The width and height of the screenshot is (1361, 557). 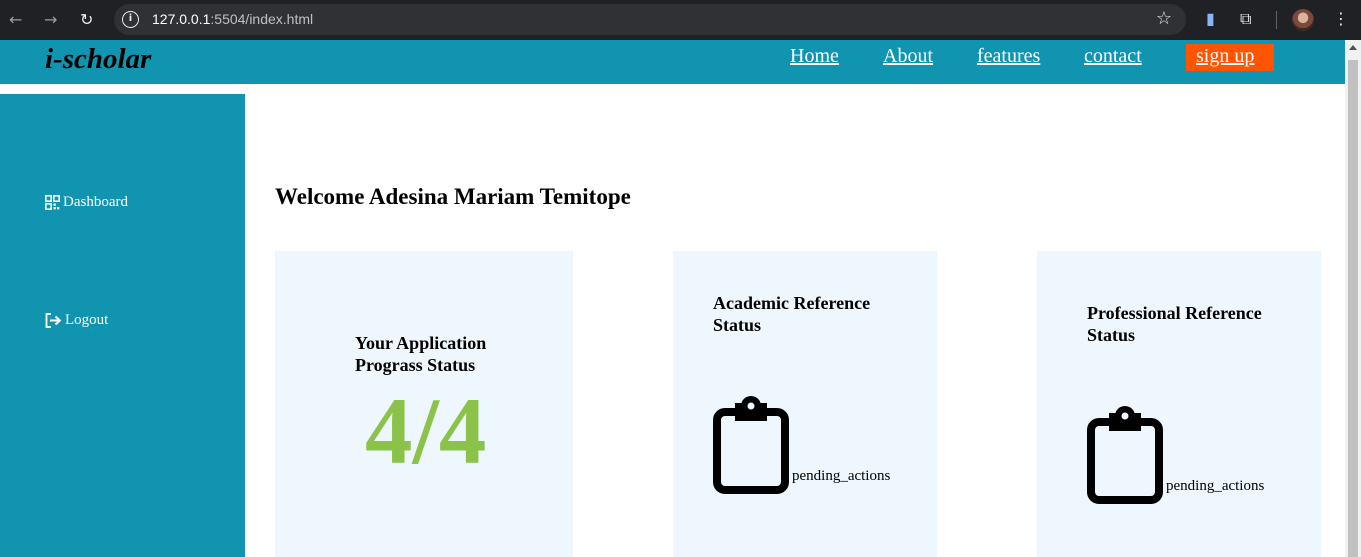 I want to click on application-progress-card: Your Application Prograss Status 4/4, so click(x=424, y=404).